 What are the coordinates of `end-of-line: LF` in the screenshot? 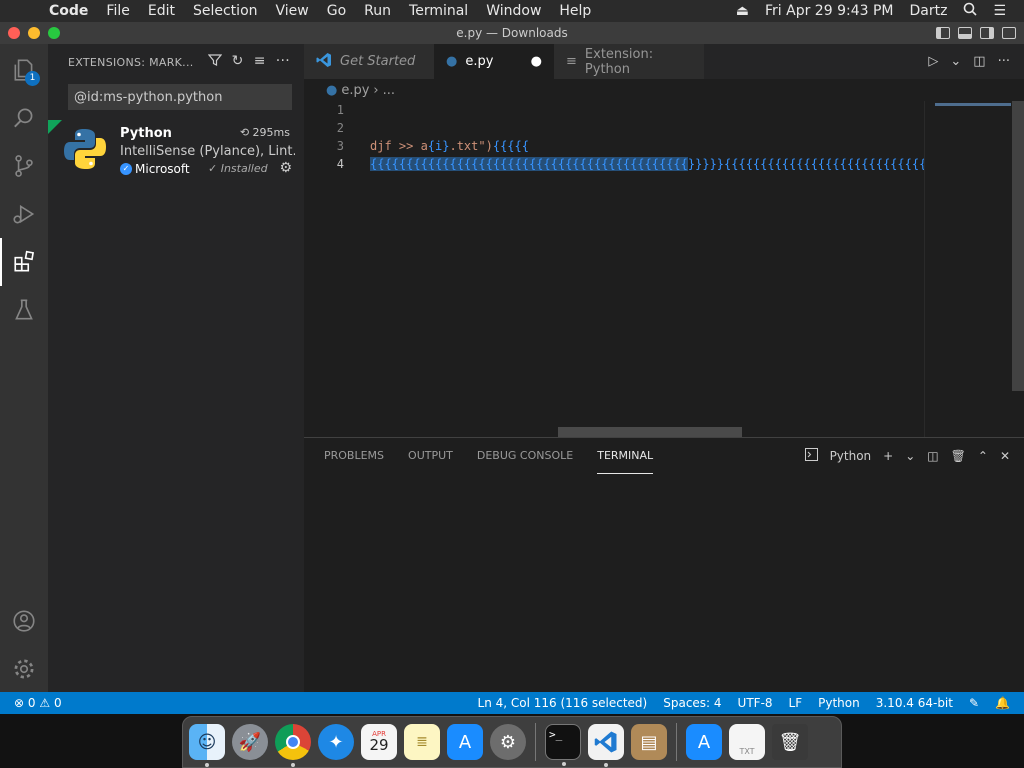 It's located at (796, 703).